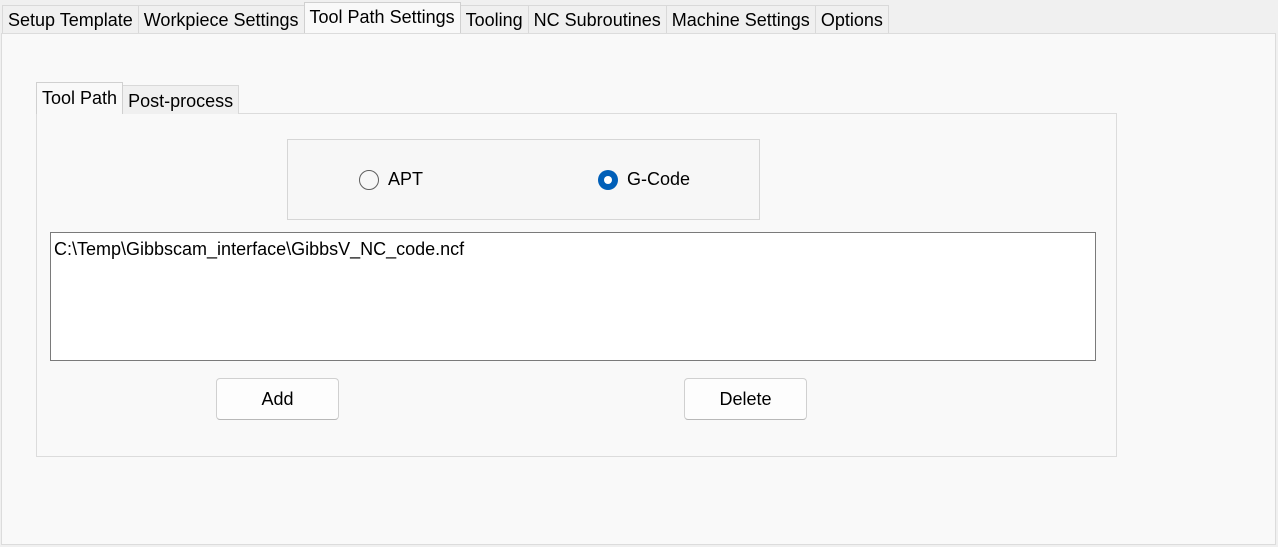  I want to click on delete-button: Delete, so click(745, 399).